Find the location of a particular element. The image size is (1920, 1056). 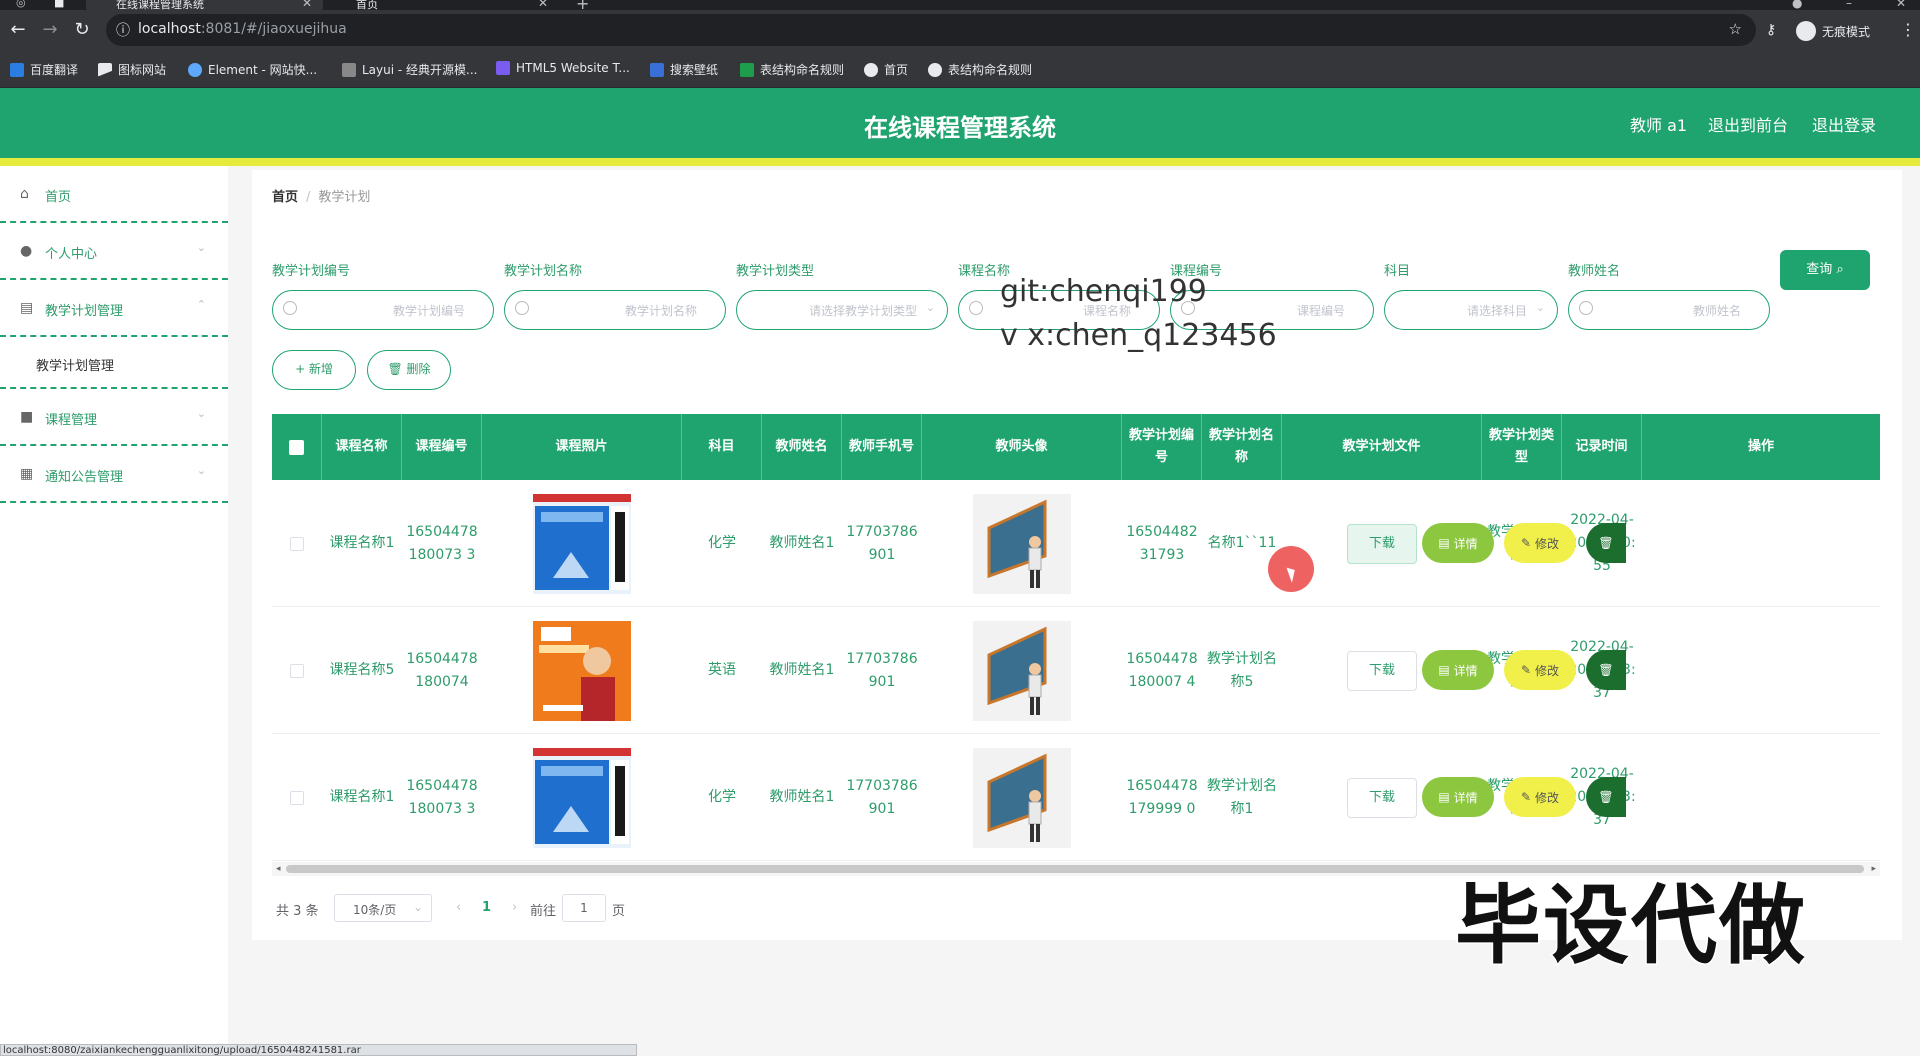

column-header: 教师姓名 is located at coordinates (802, 447).